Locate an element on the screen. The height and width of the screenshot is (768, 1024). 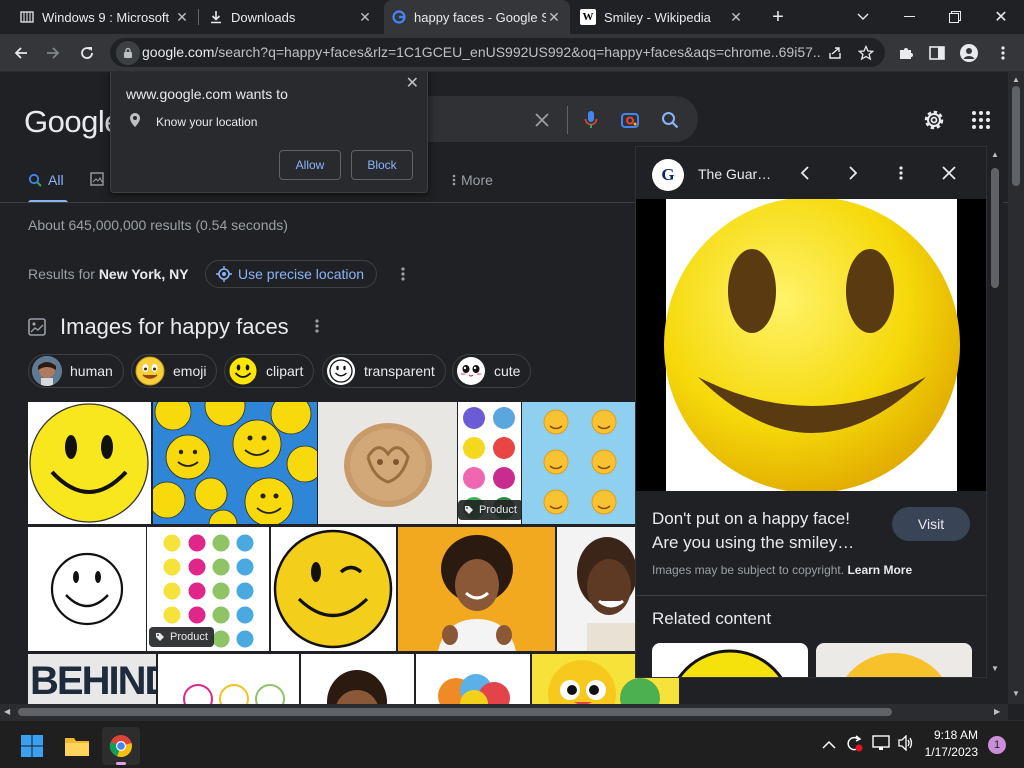
google-lens-icon is located at coordinates (630, 120).